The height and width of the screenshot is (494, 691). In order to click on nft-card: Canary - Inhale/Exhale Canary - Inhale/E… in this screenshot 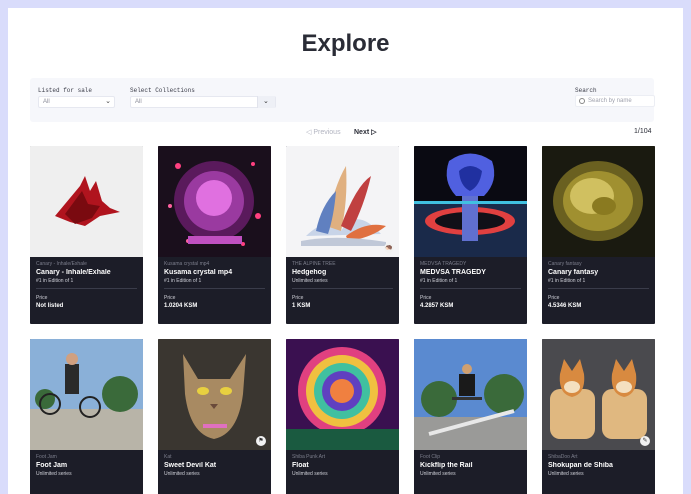, I will do `click(86, 235)`.